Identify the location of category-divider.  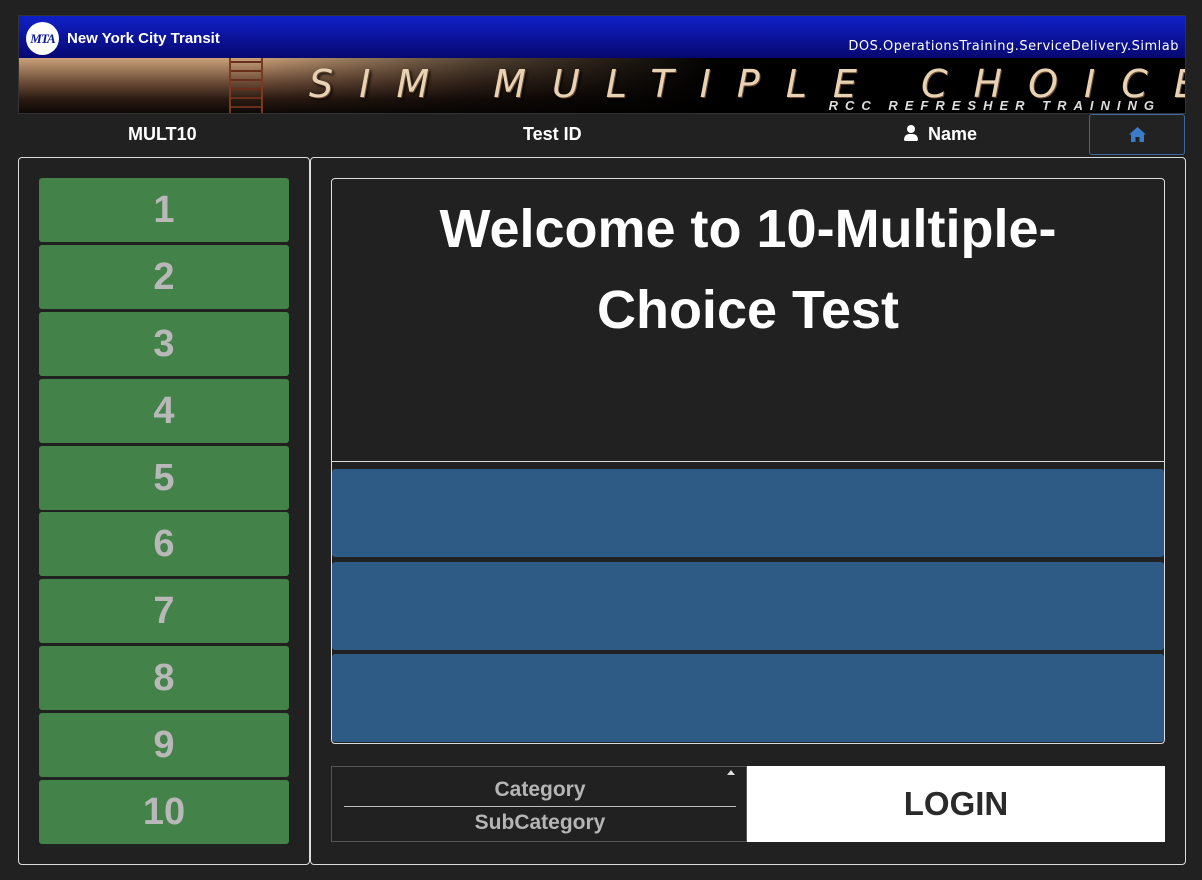
(540, 806).